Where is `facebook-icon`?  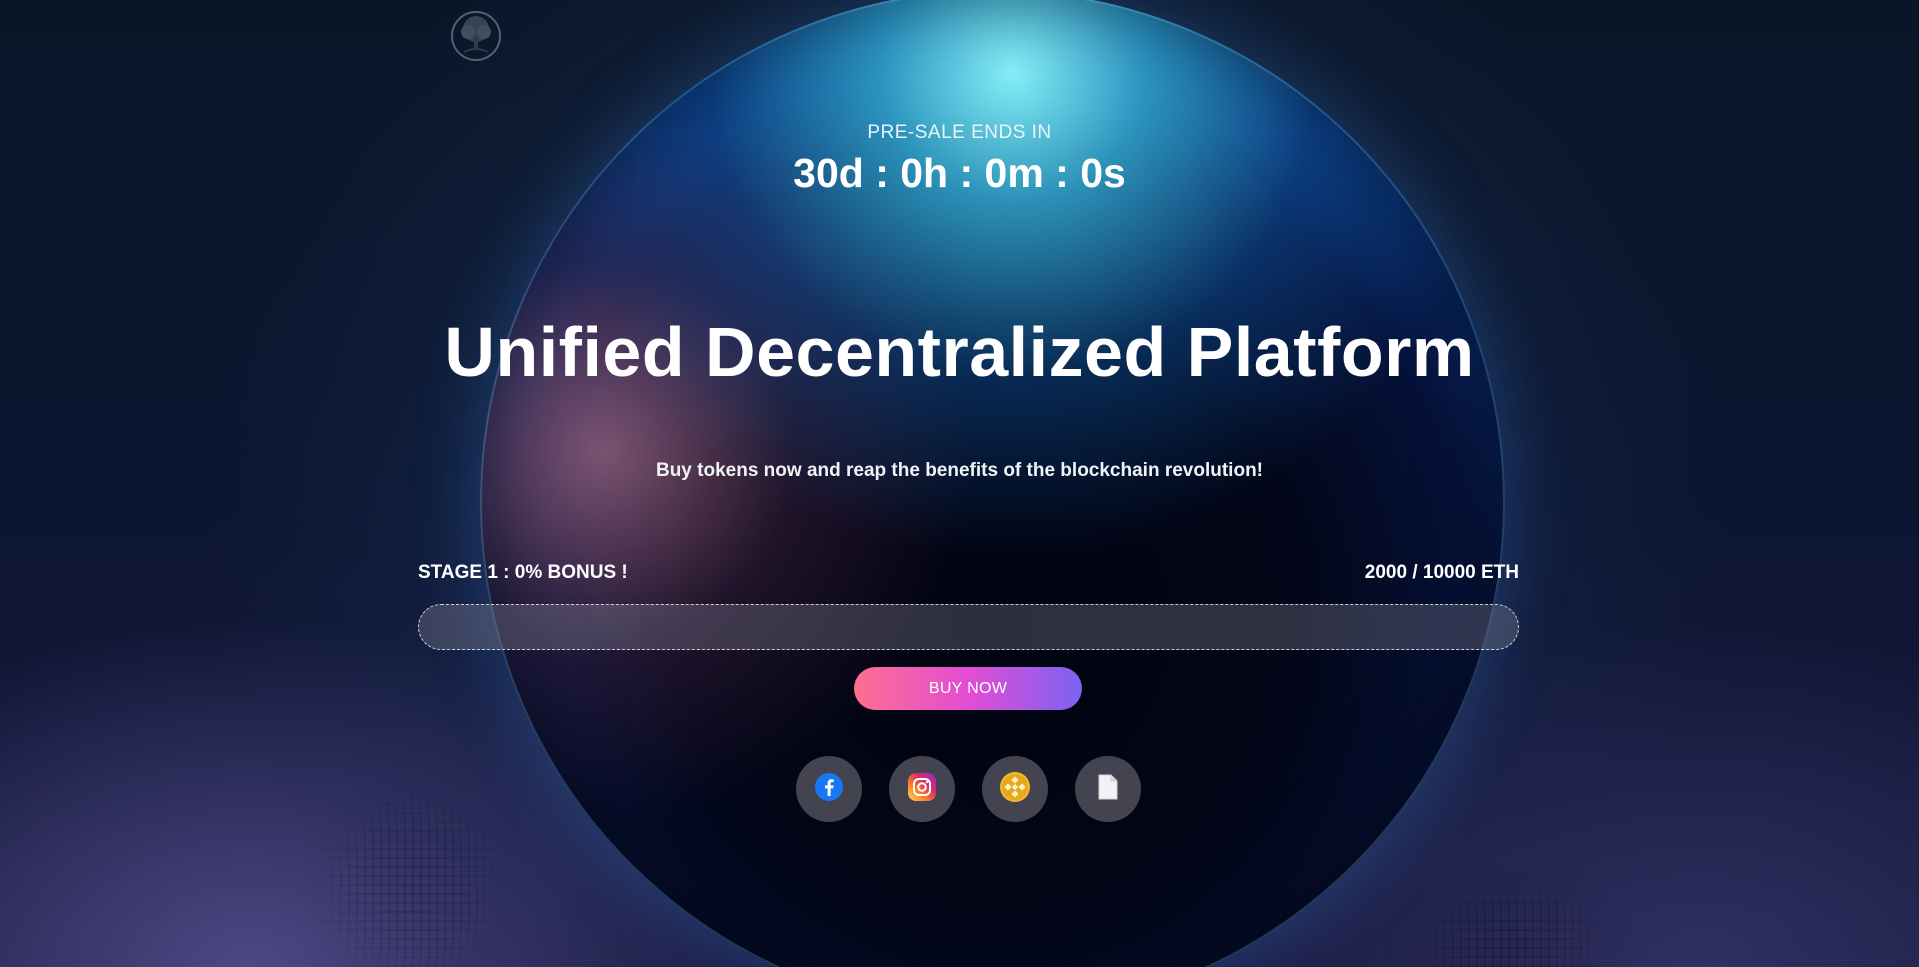
facebook-icon is located at coordinates (829, 789).